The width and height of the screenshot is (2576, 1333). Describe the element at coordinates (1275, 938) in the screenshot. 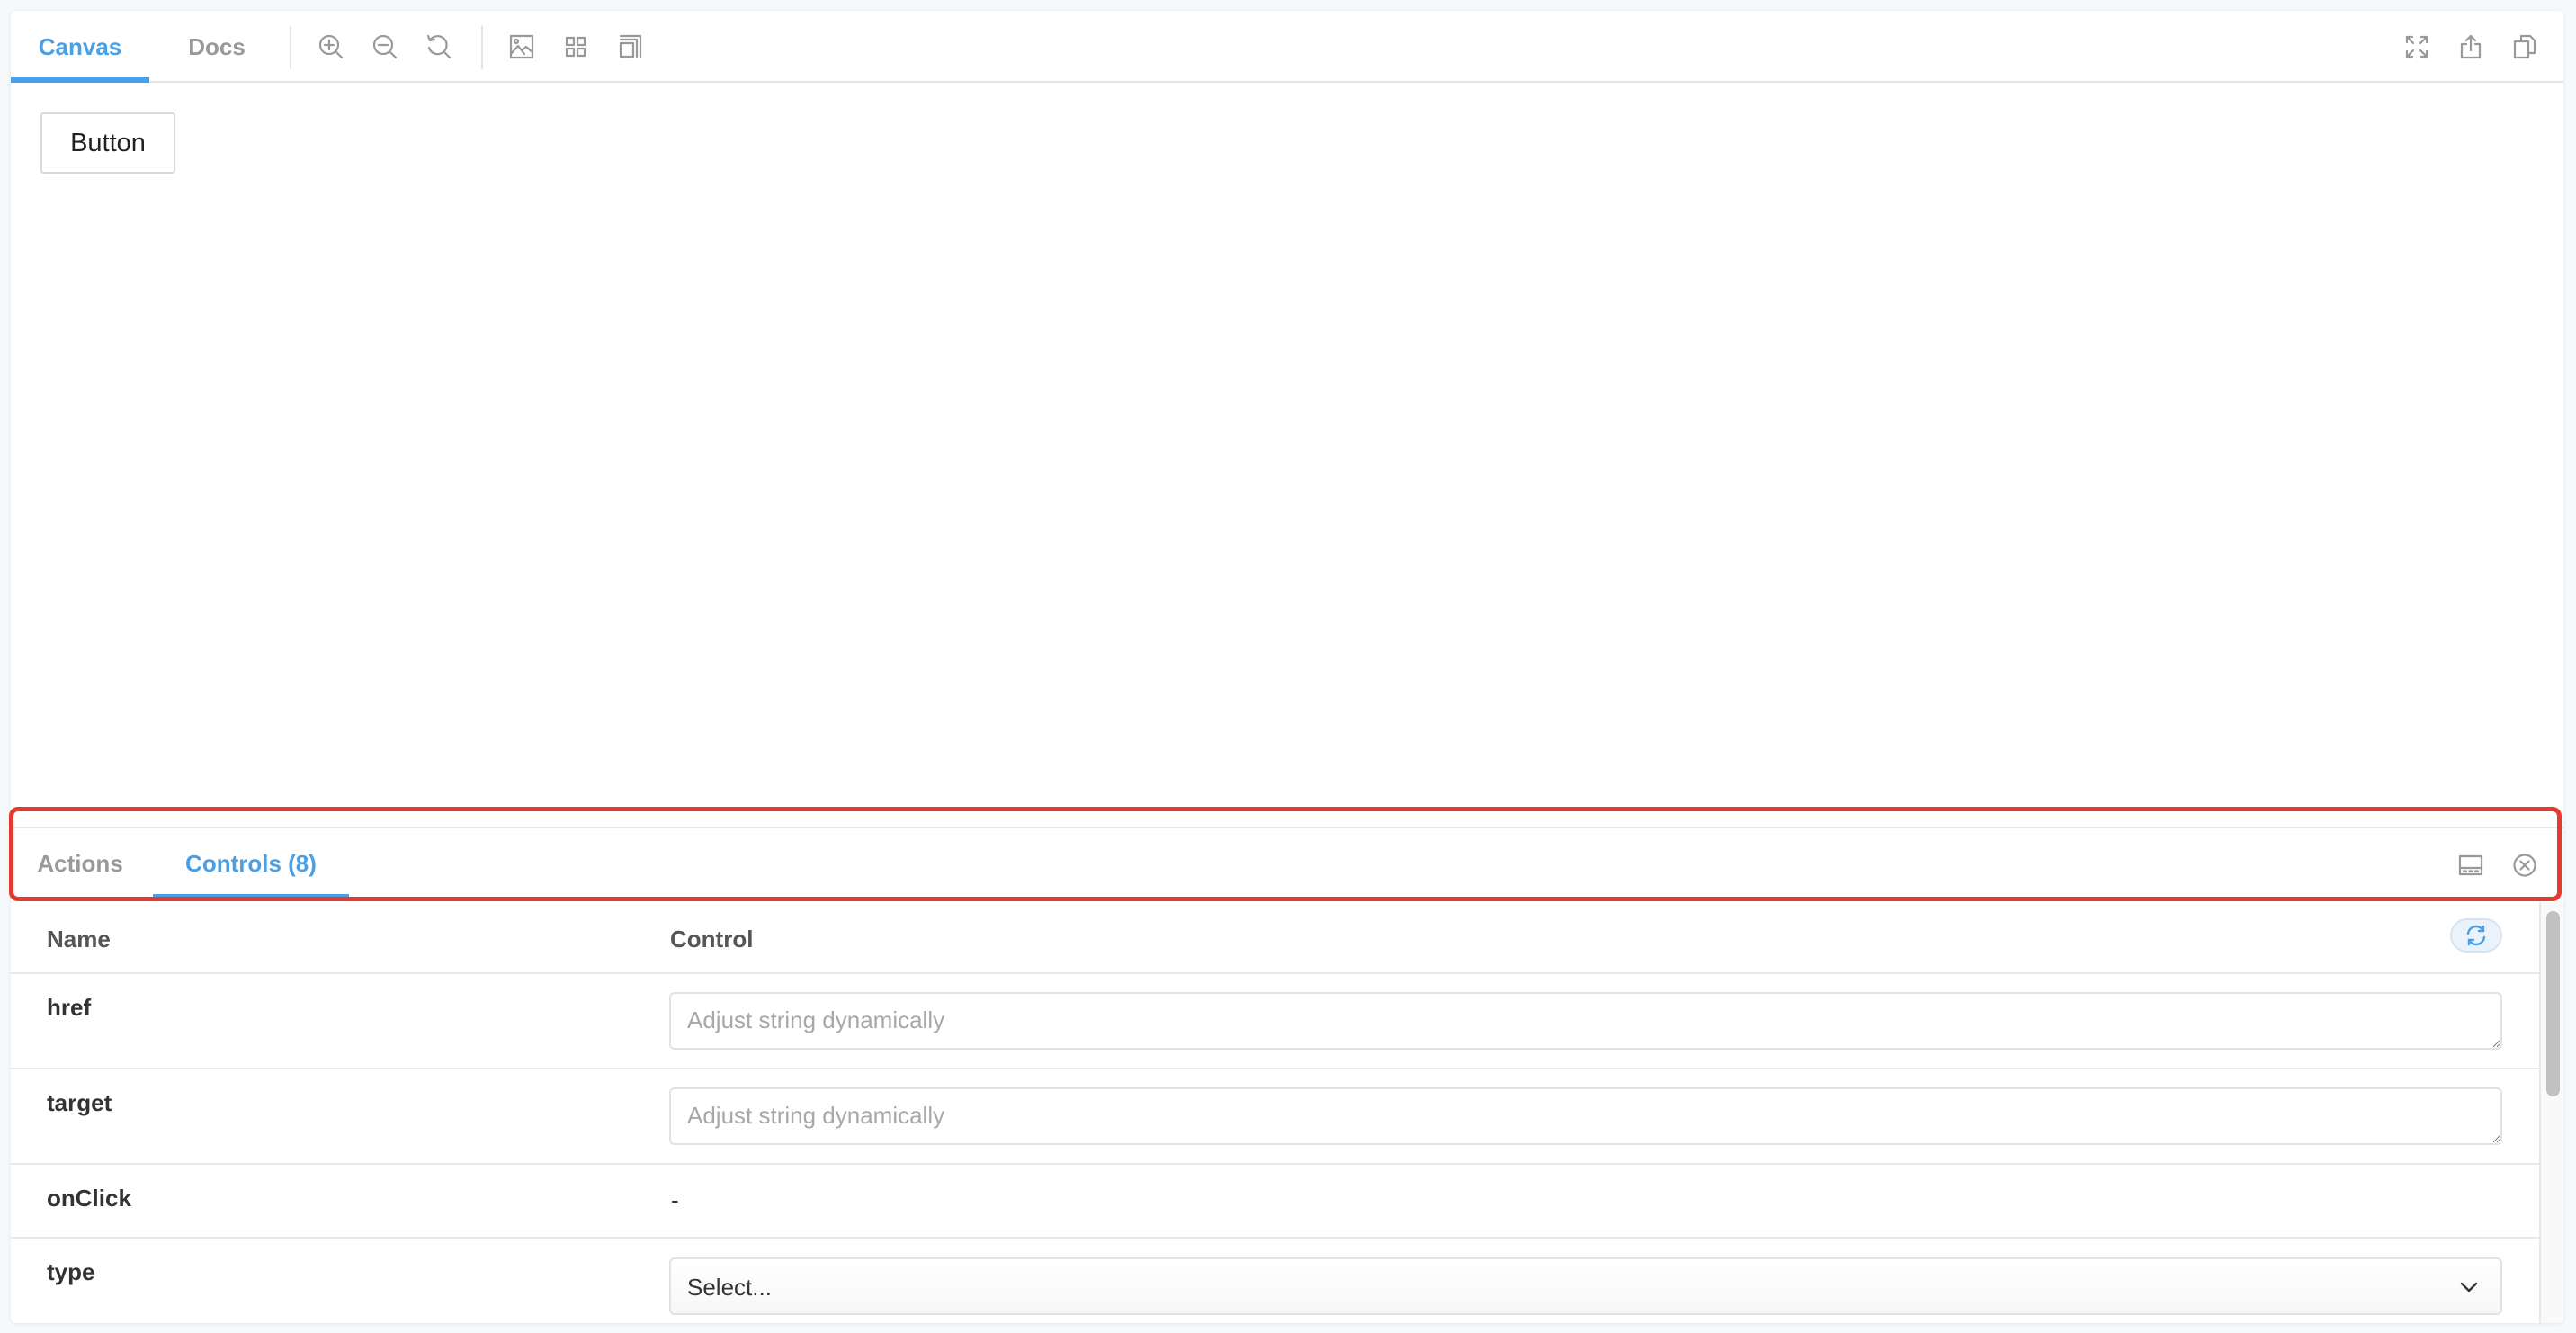

I see `table-header: Name Control` at that location.